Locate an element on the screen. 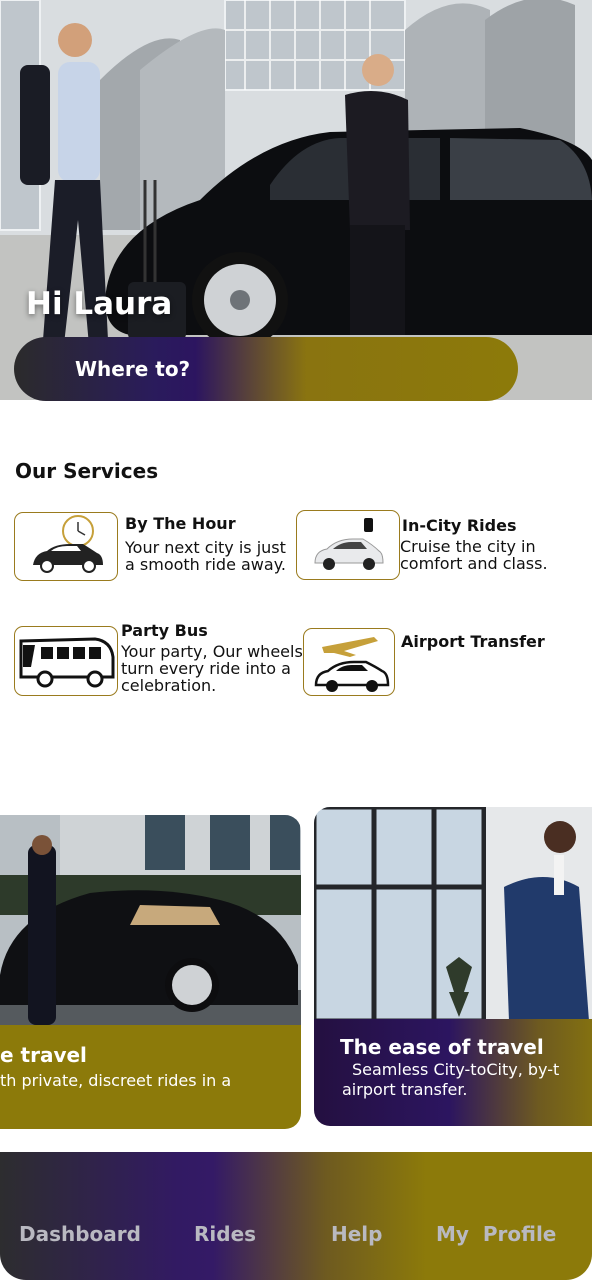 The image size is (592, 1280). promo-title: e travel is located at coordinates (43, 1055).